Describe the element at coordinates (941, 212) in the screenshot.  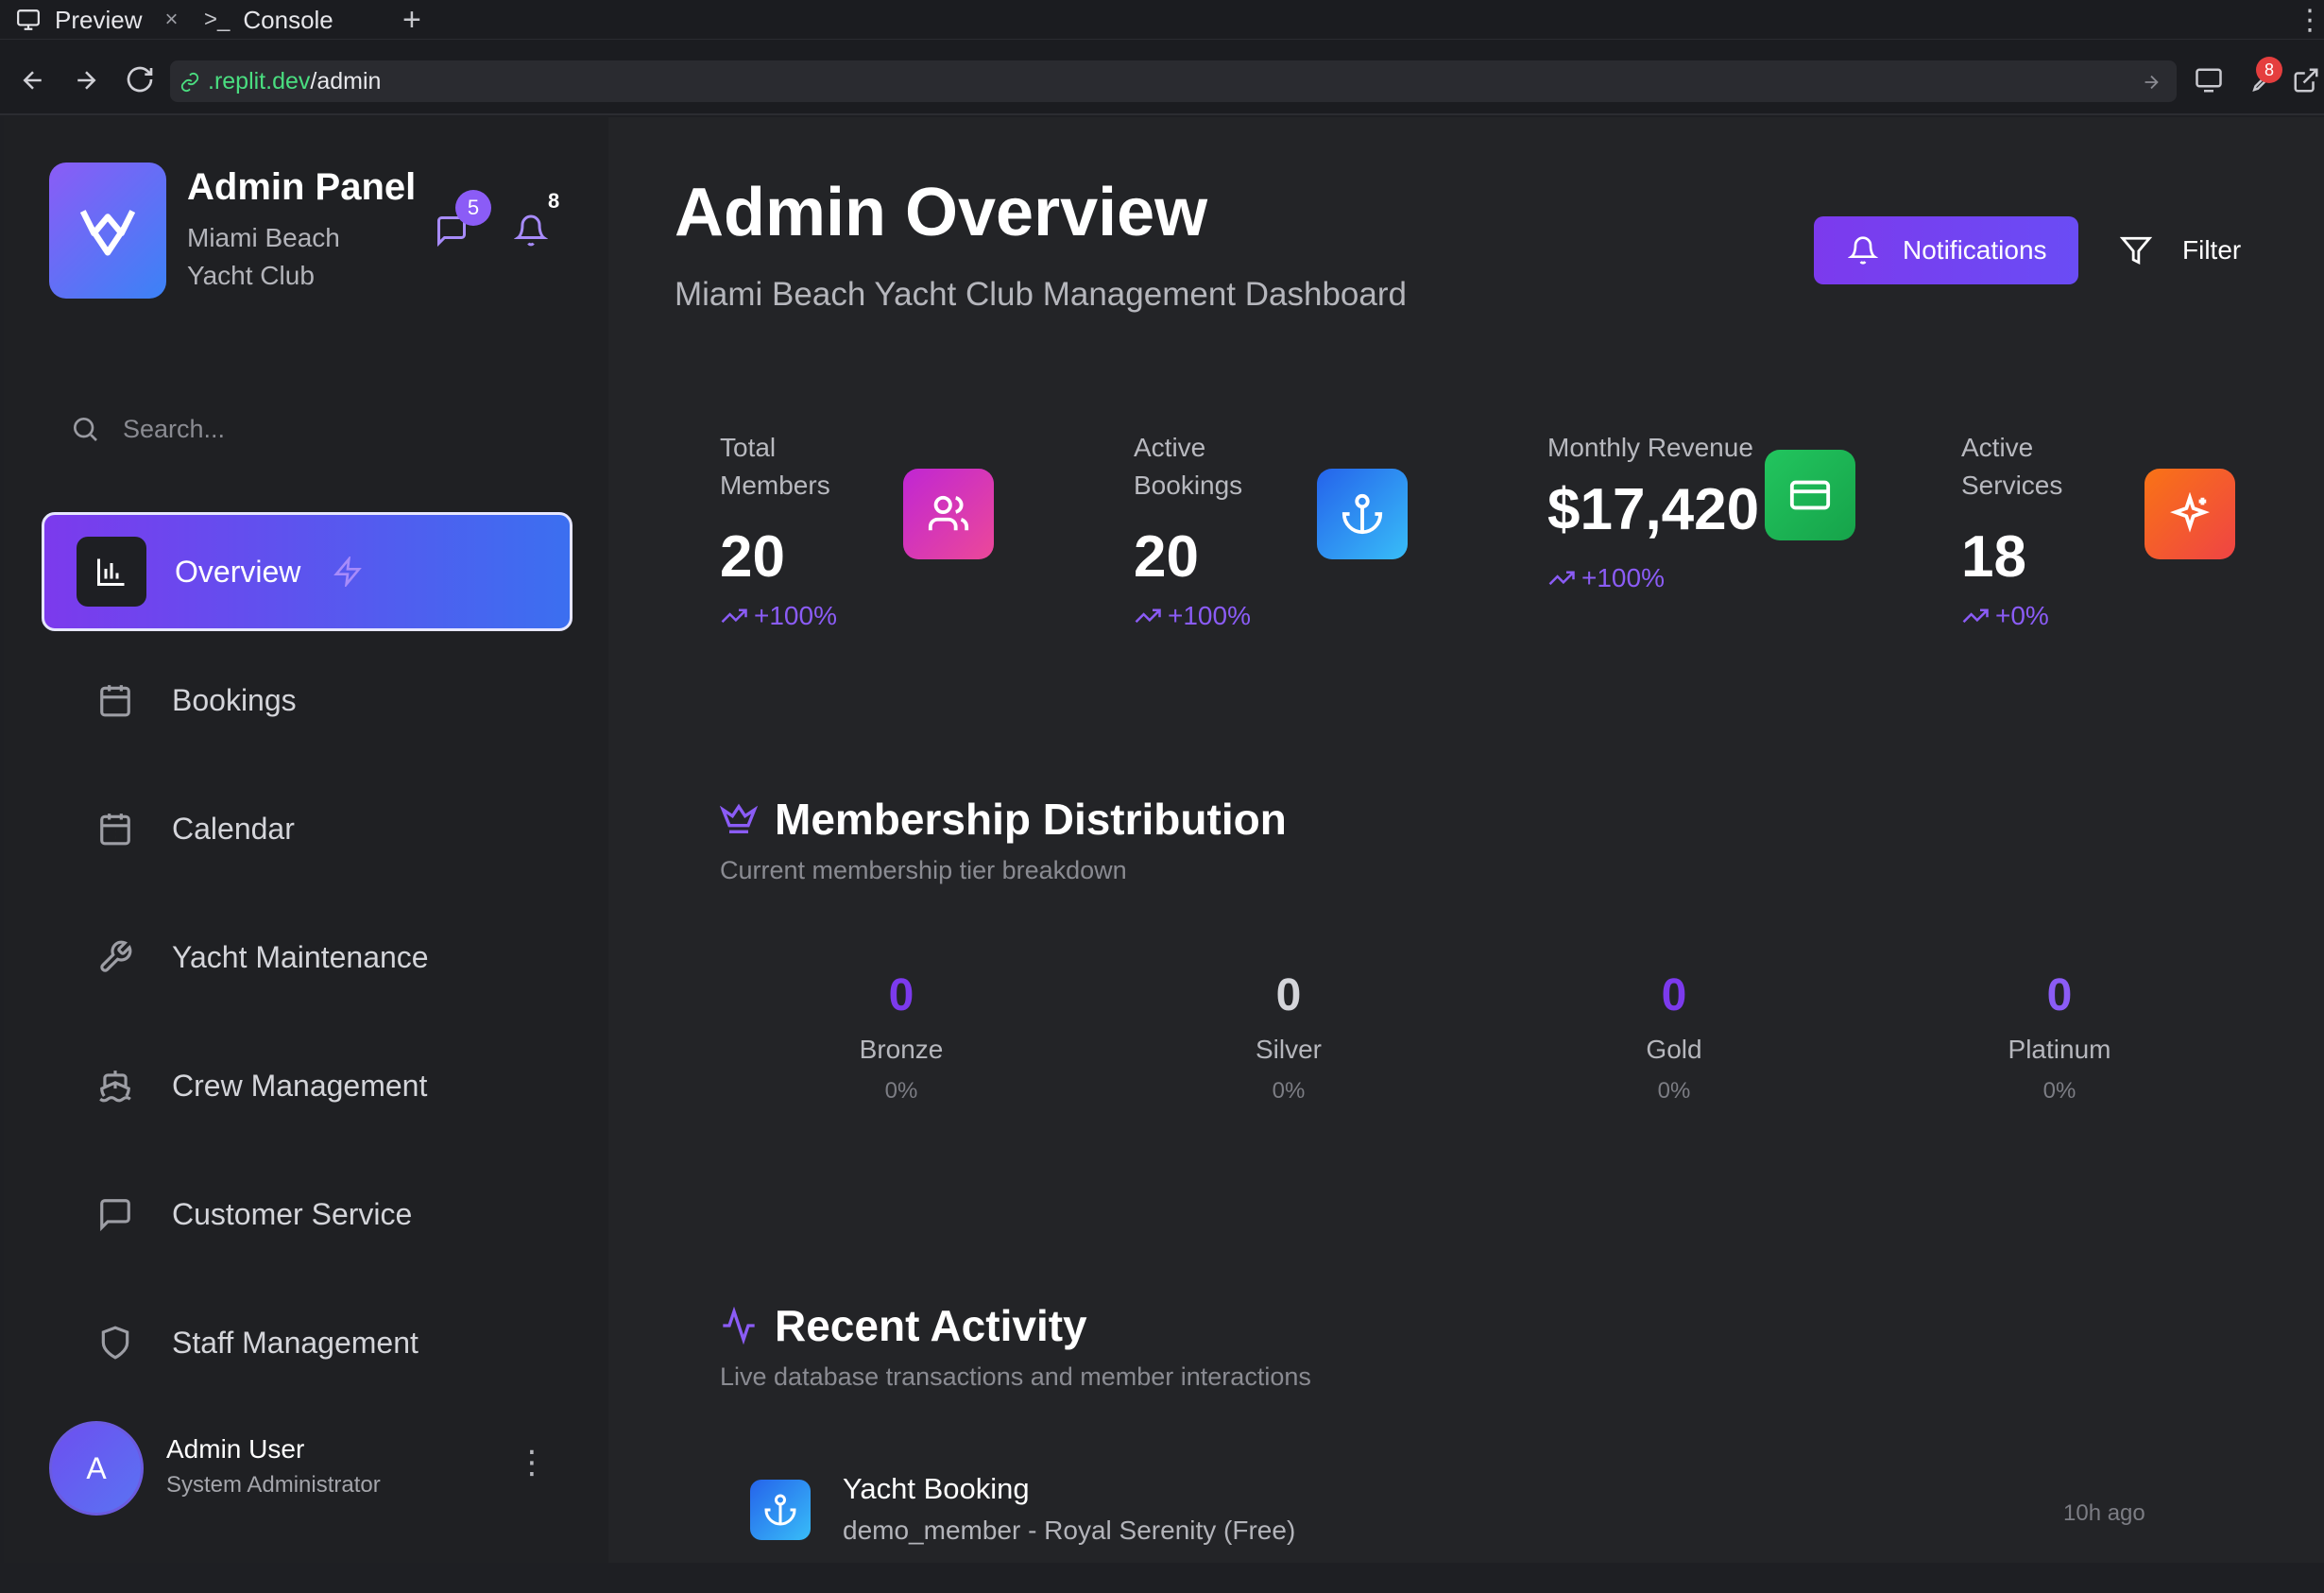
I see `page-title: Admin Overview` at that location.